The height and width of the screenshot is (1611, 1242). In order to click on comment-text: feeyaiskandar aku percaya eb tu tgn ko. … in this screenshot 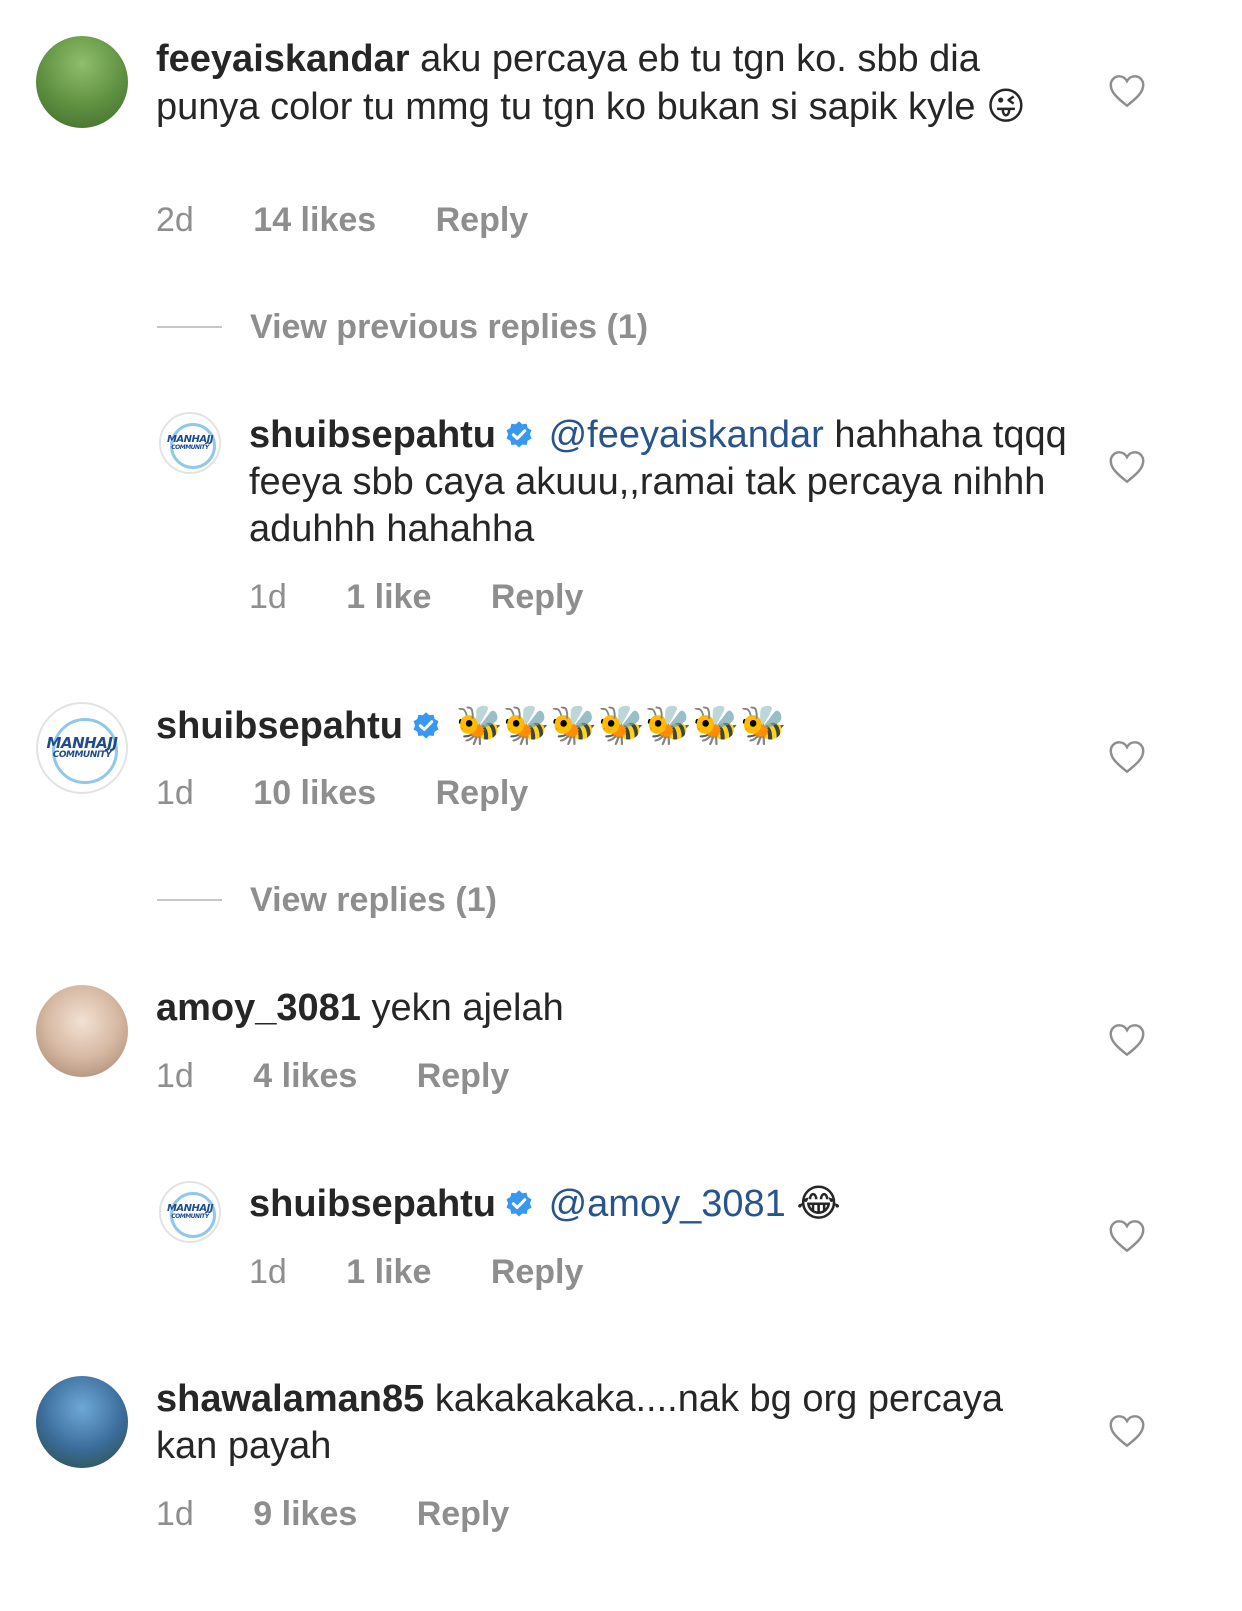, I will do `click(606, 83)`.